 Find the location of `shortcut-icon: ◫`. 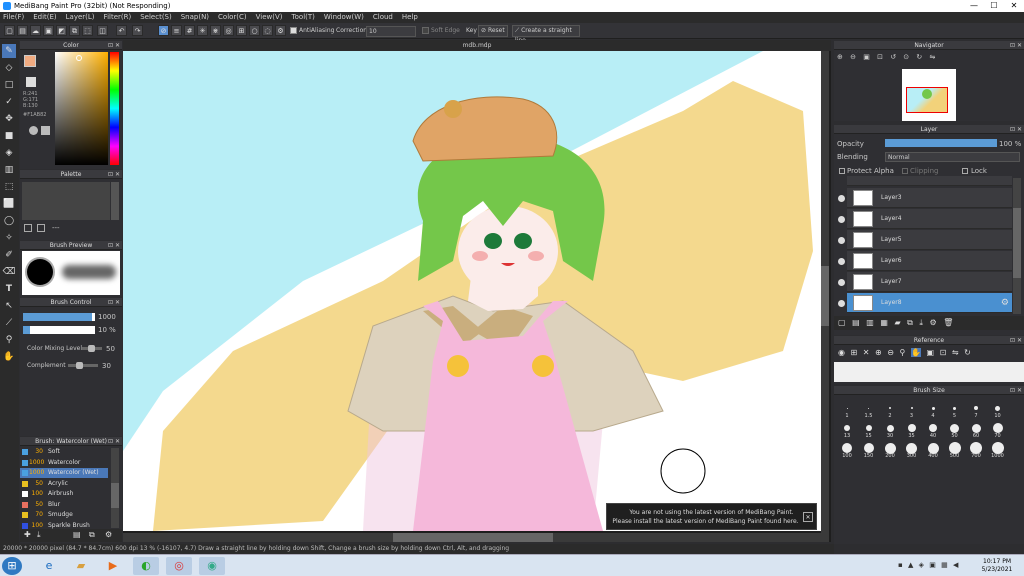

shortcut-icon: ◫ is located at coordinates (102, 30).